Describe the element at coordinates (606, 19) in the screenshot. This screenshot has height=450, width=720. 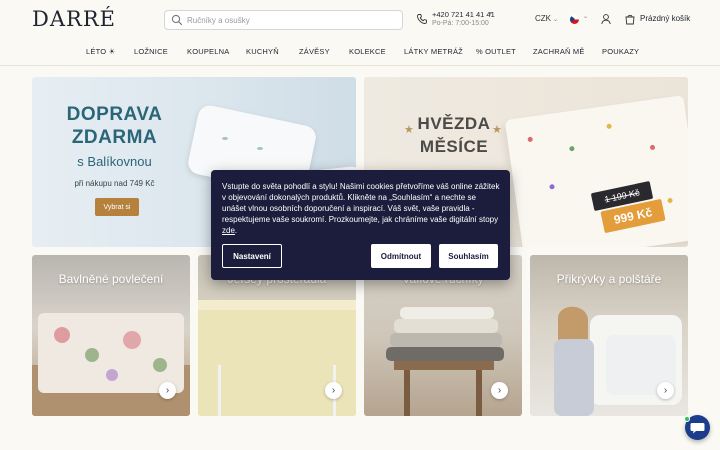
I see `user-icon` at that location.